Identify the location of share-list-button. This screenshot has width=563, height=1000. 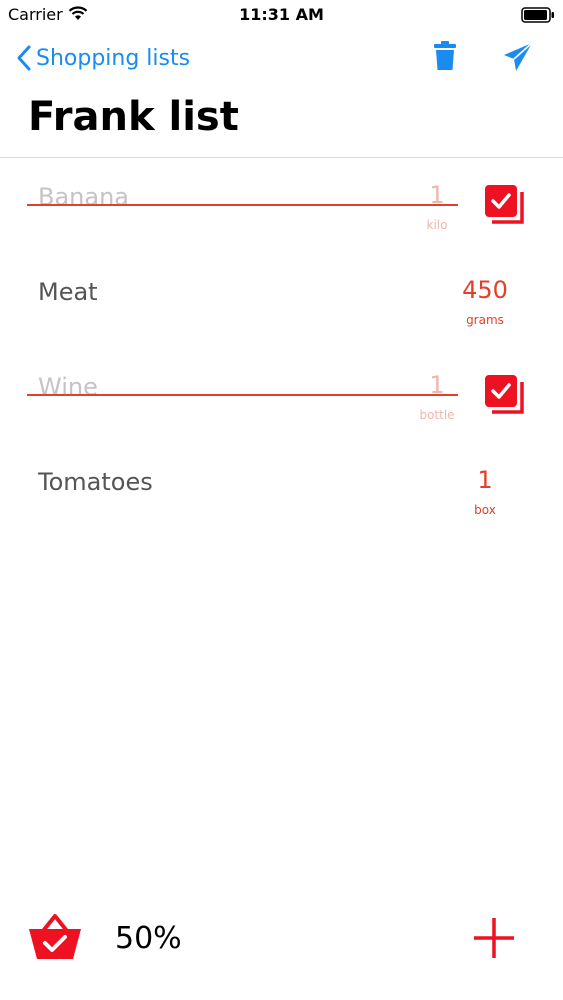
(518, 59).